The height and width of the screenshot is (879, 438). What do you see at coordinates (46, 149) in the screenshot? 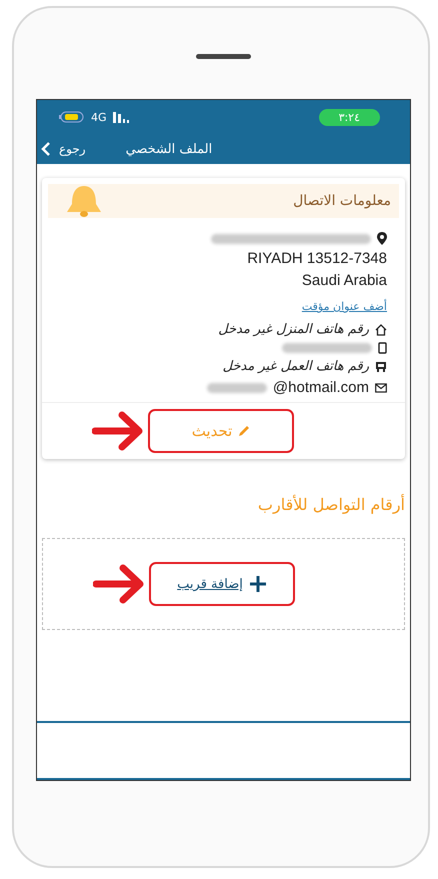
I see `chevron-left-icon` at bounding box center [46, 149].